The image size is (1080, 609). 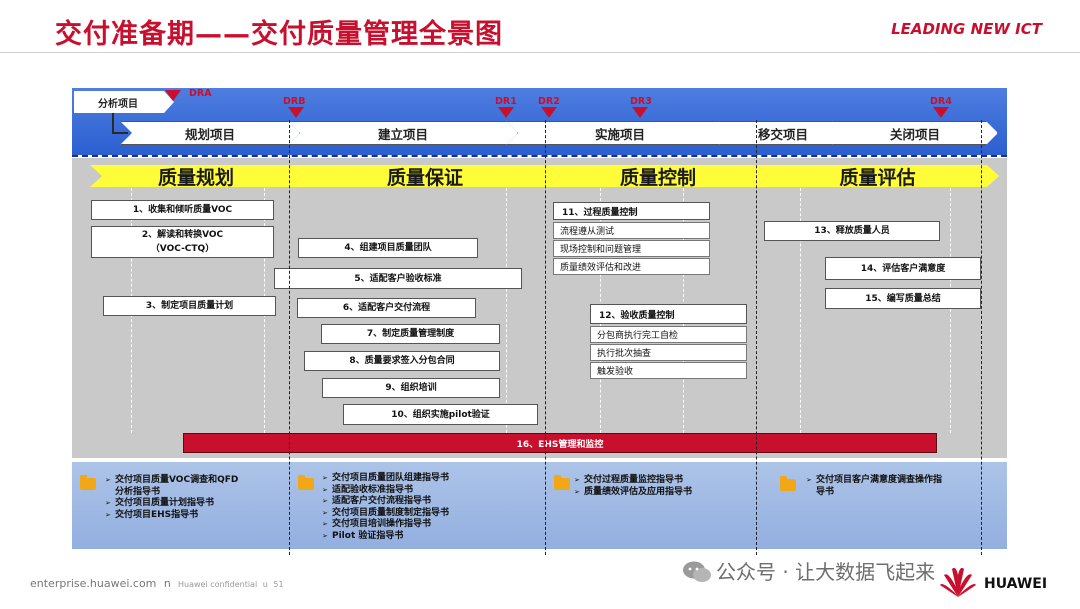 What do you see at coordinates (296, 112) in the screenshot?
I see `marker-drb-icon` at bounding box center [296, 112].